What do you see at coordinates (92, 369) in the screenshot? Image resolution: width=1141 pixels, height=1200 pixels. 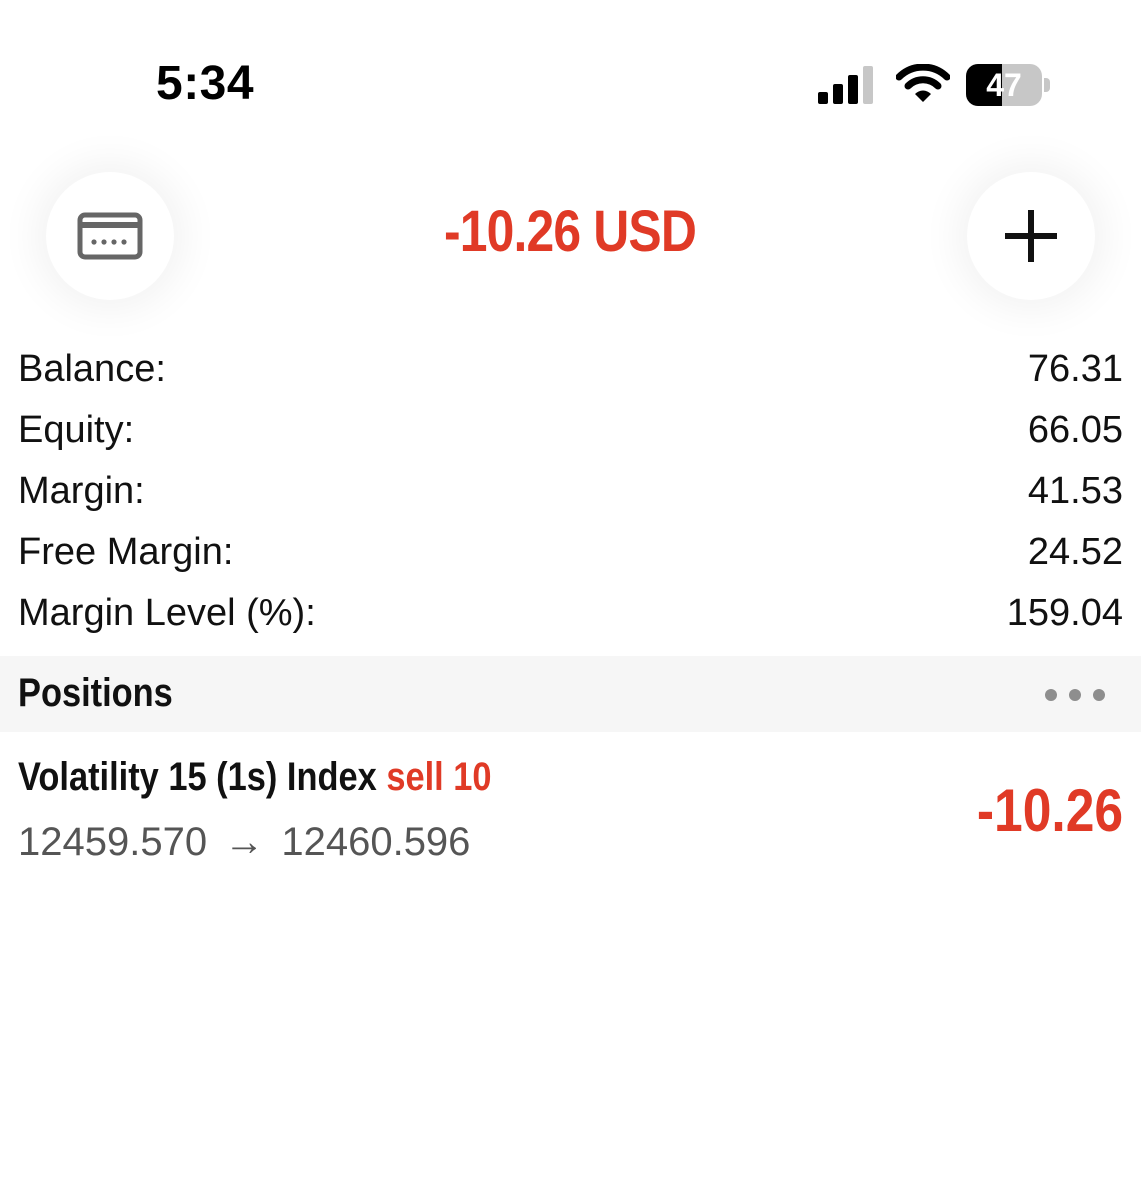 I see `summary-label: Balance:` at bounding box center [92, 369].